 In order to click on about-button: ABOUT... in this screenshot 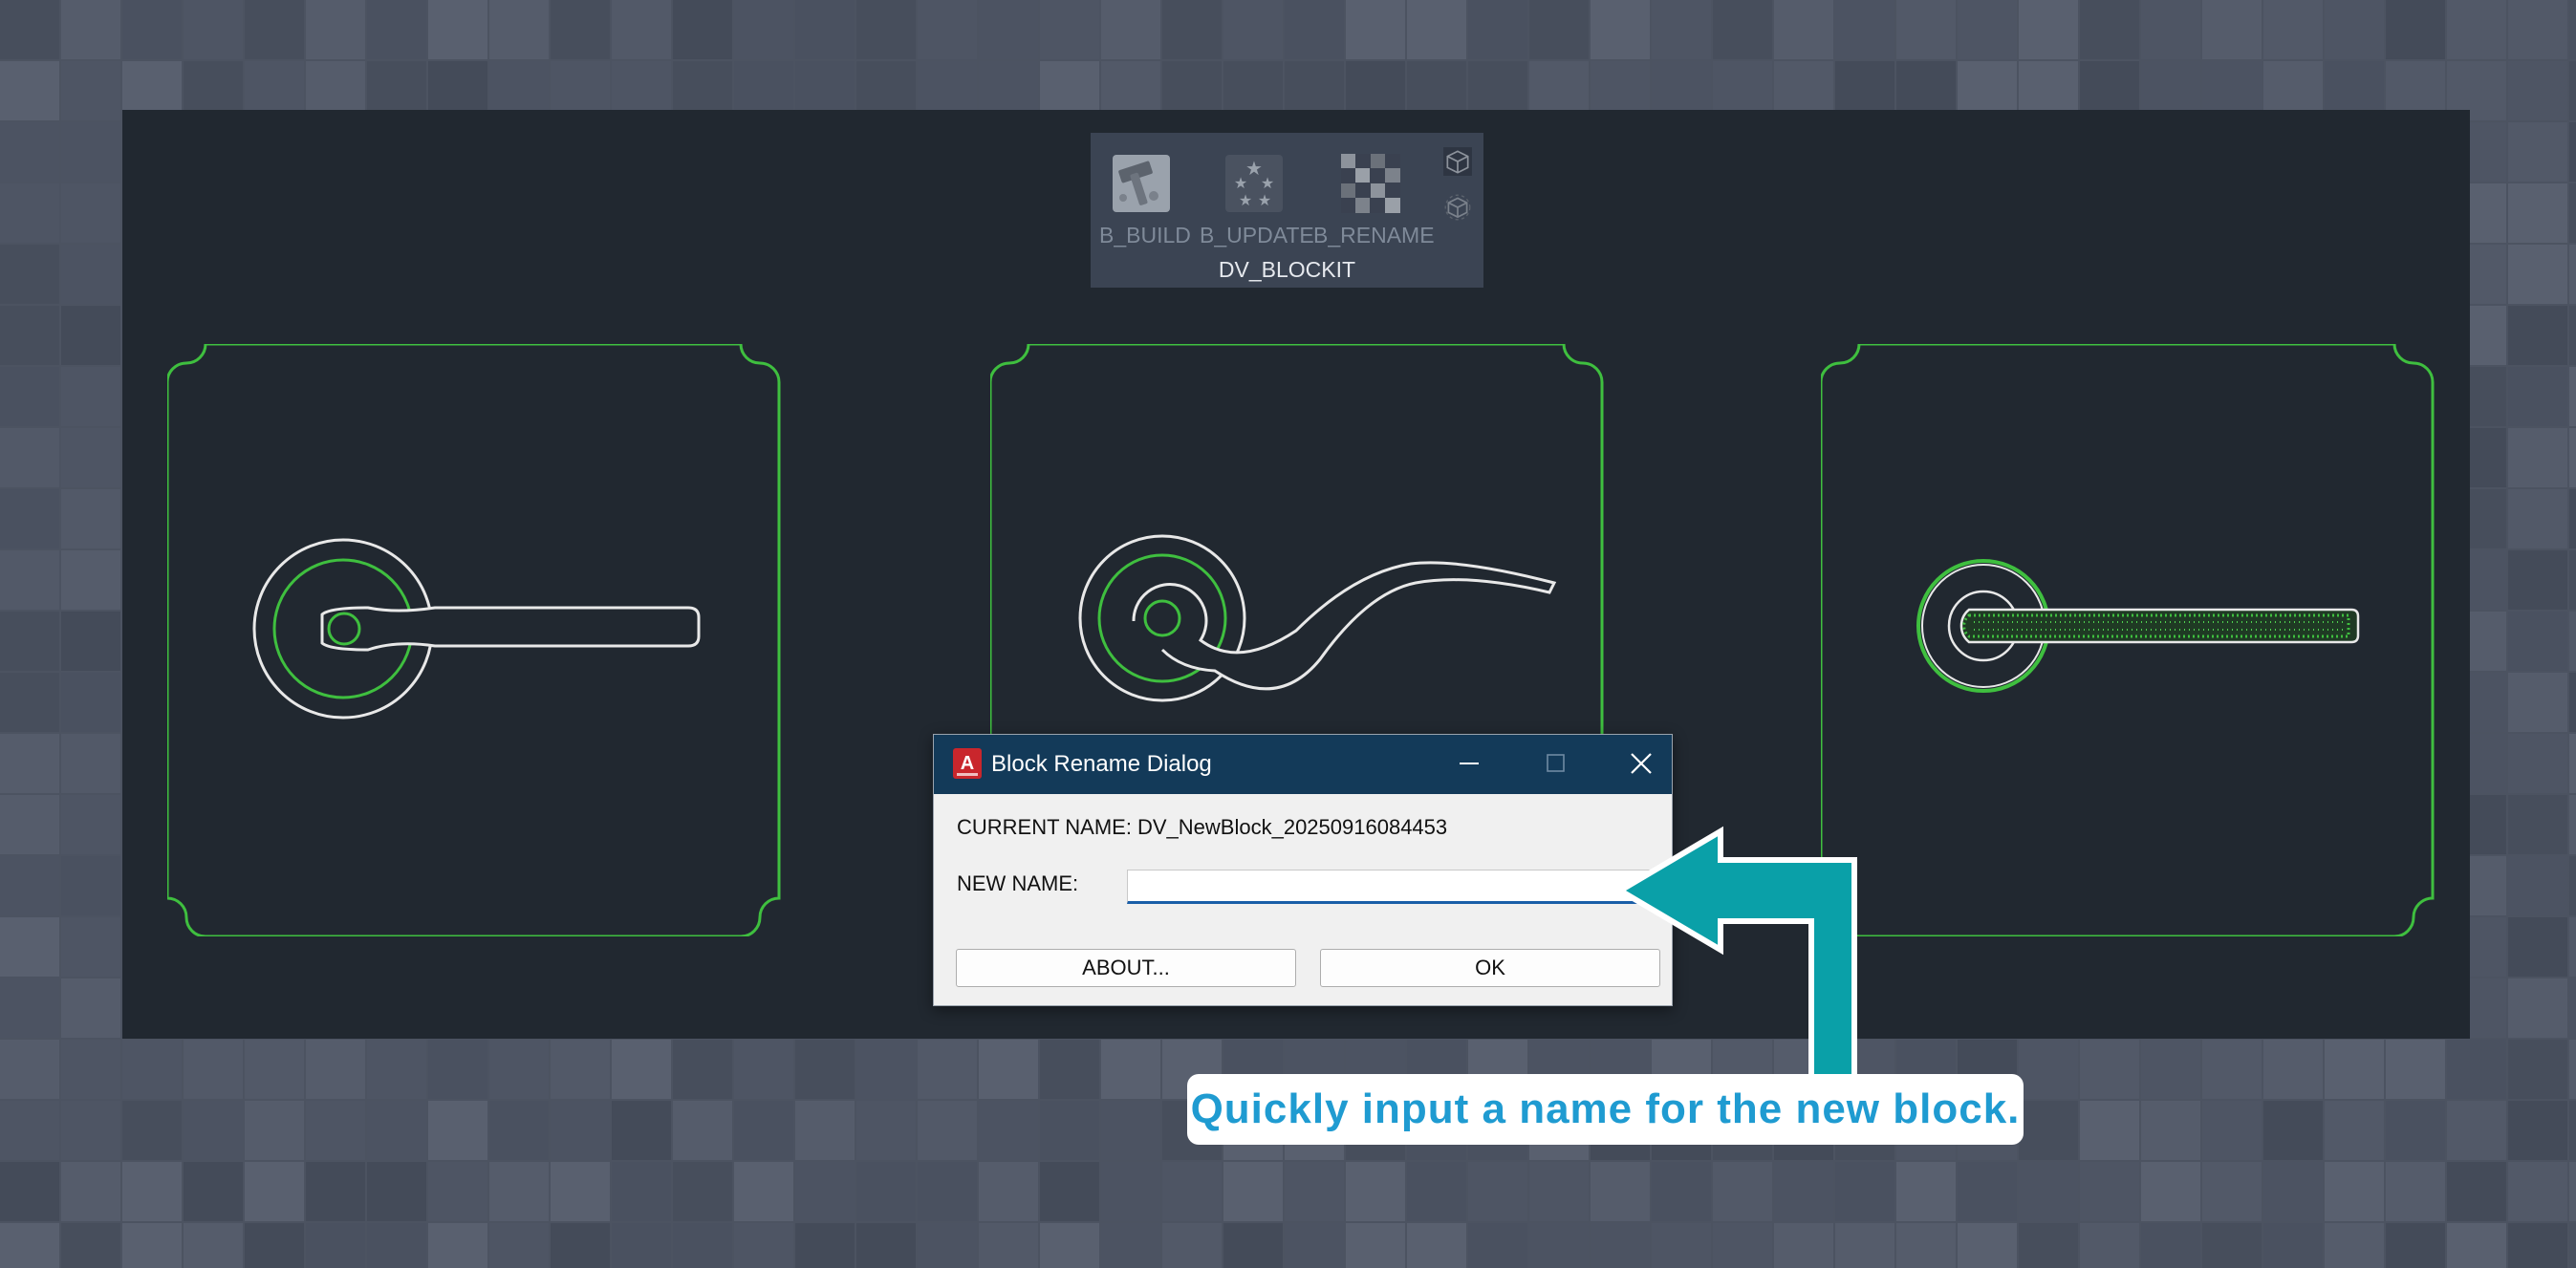, I will do `click(1126, 968)`.